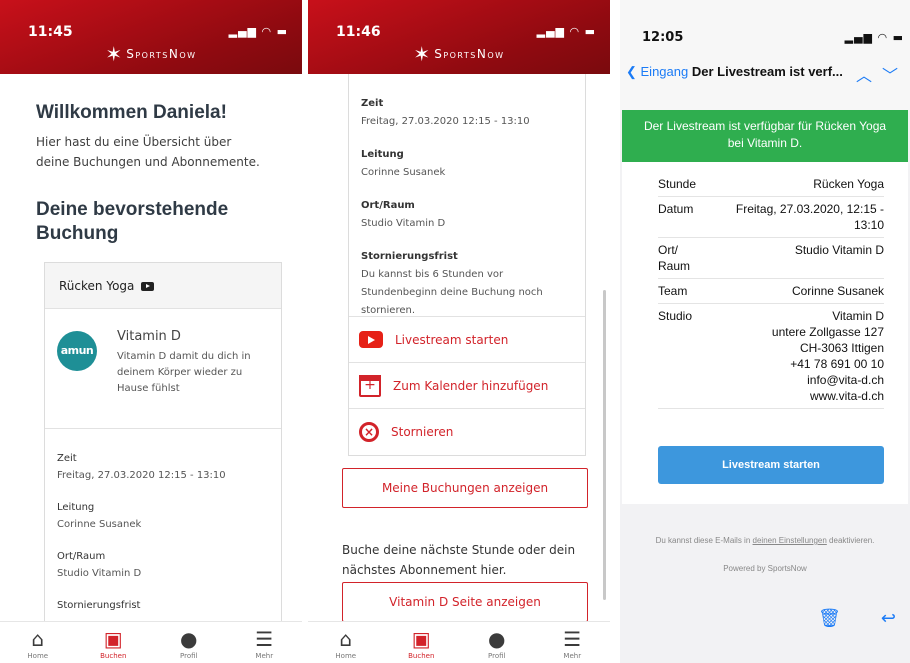 The width and height of the screenshot is (910, 663). Describe the element at coordinates (604, 445) in the screenshot. I see `scrollbar` at that location.